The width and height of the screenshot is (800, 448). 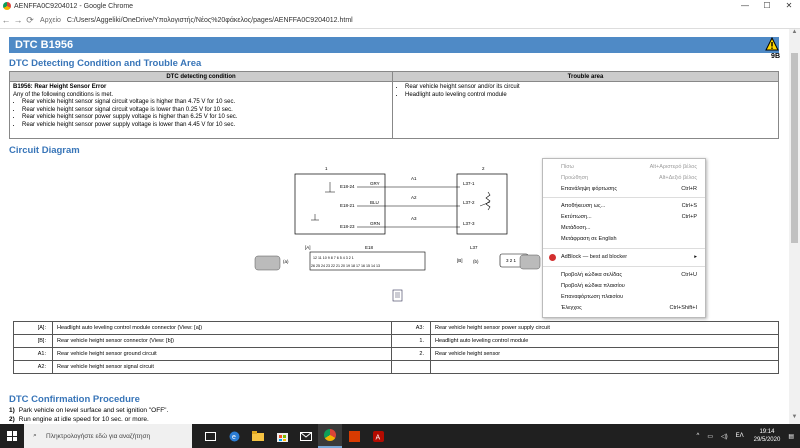 I want to click on pin-label: E18-23, so click(x=347, y=226).